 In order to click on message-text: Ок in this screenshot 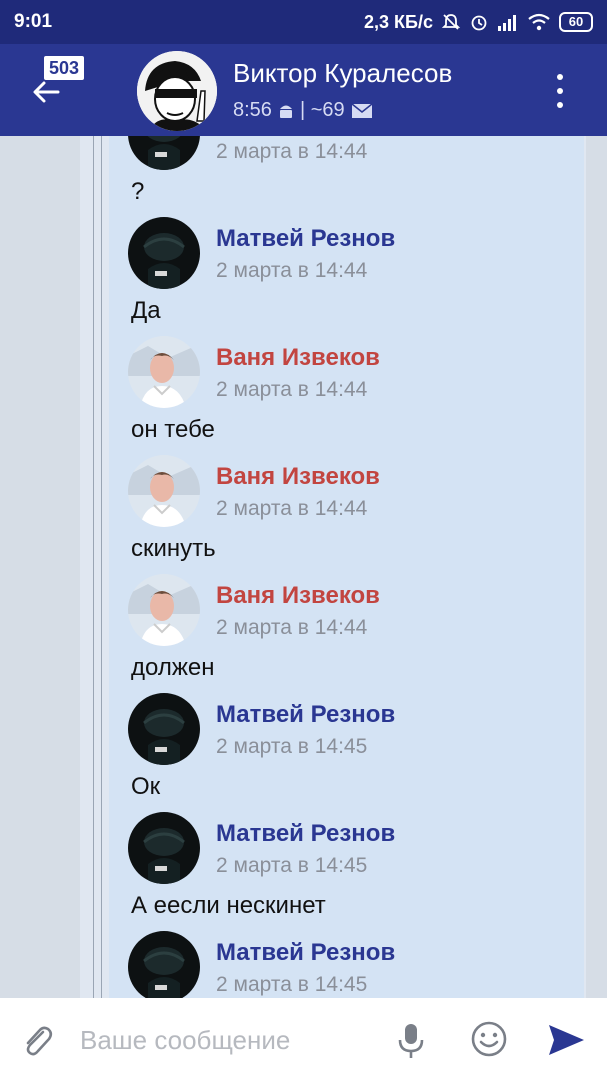, I will do `click(146, 786)`.